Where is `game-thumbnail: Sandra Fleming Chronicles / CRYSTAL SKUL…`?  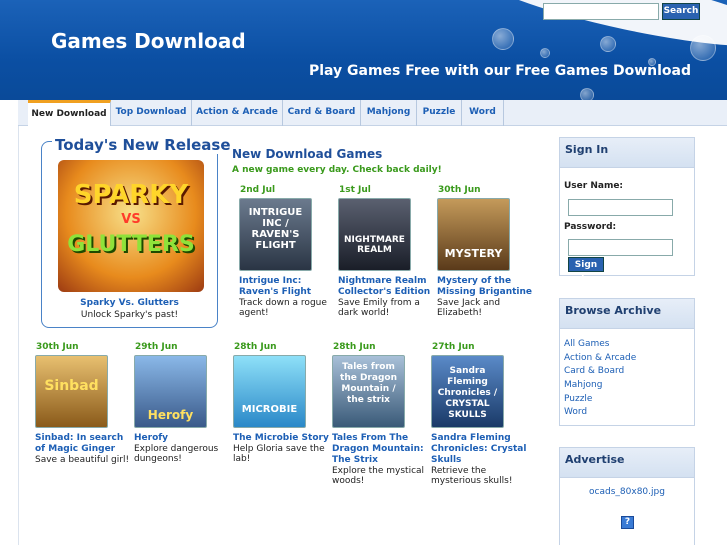 game-thumbnail: Sandra Fleming Chronicles / CRYSTAL SKUL… is located at coordinates (467, 391).